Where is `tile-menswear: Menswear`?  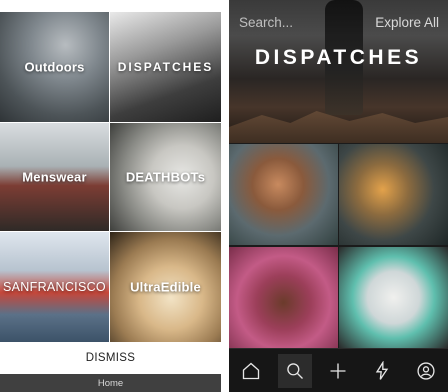
tile-menswear: Menswear is located at coordinates (54, 177).